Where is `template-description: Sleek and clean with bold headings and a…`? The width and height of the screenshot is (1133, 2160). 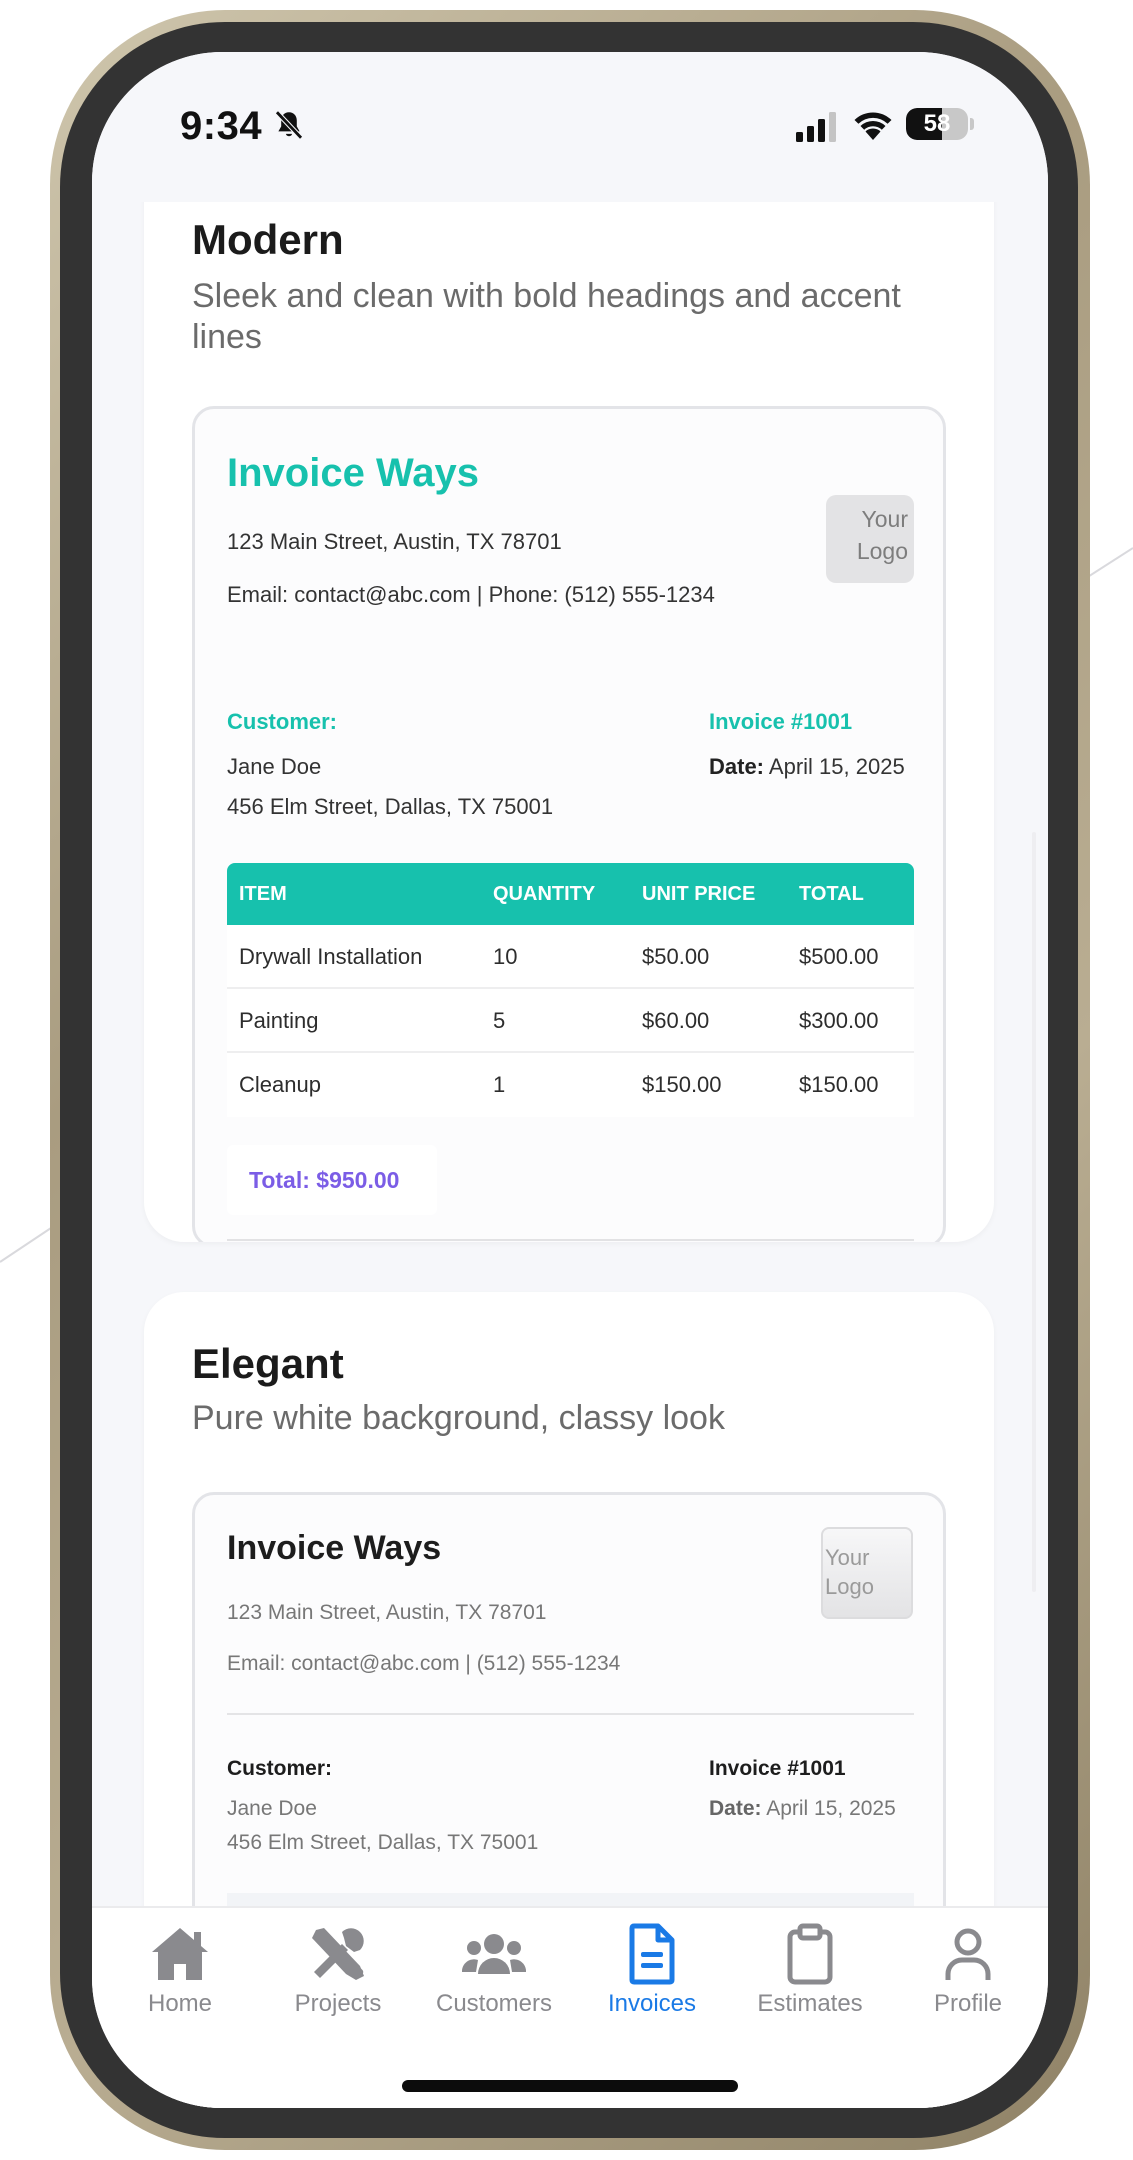 template-description: Sleek and clean with bold headings and a… is located at coordinates (546, 316).